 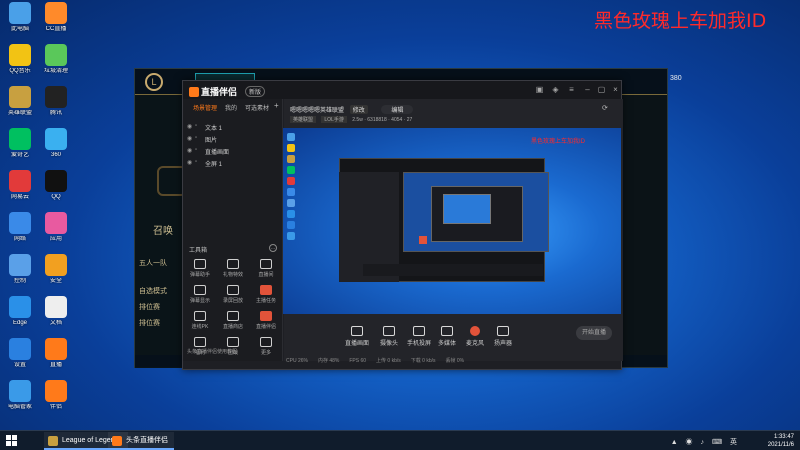 I want to click on tool-button: 礼物特效, so click(x=233, y=272).